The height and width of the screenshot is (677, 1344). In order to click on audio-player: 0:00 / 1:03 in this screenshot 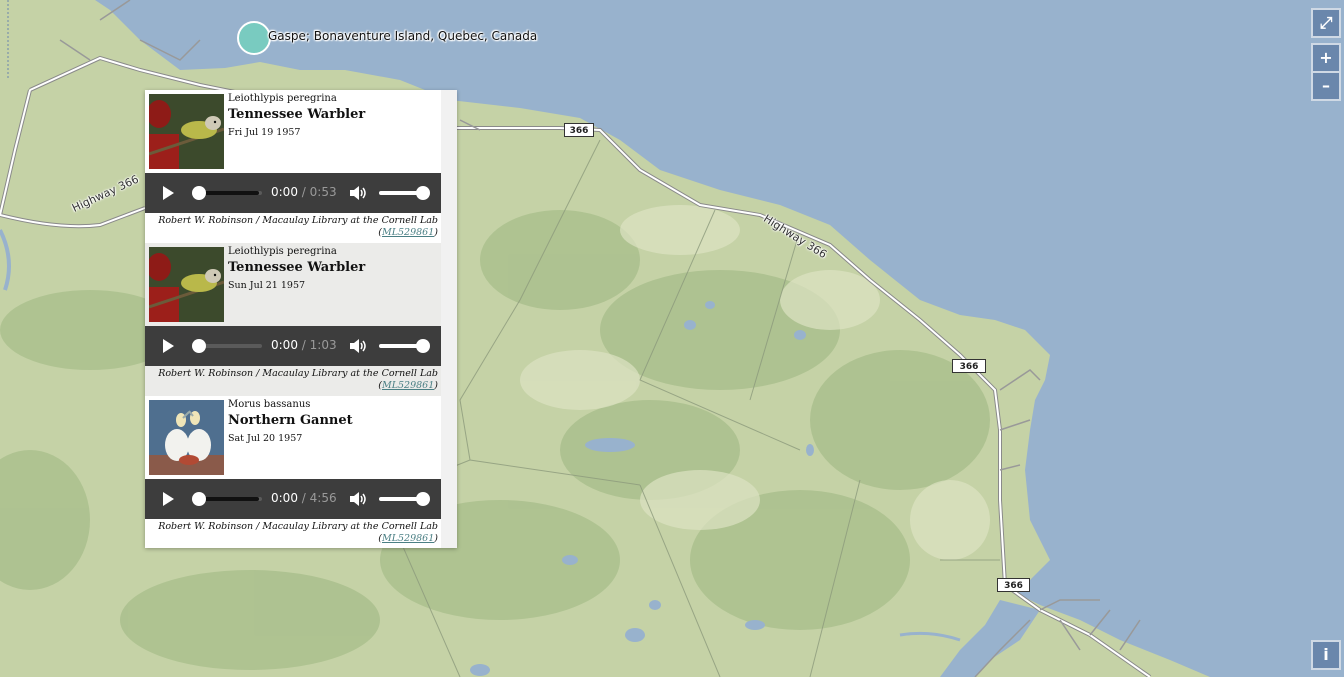, I will do `click(293, 346)`.